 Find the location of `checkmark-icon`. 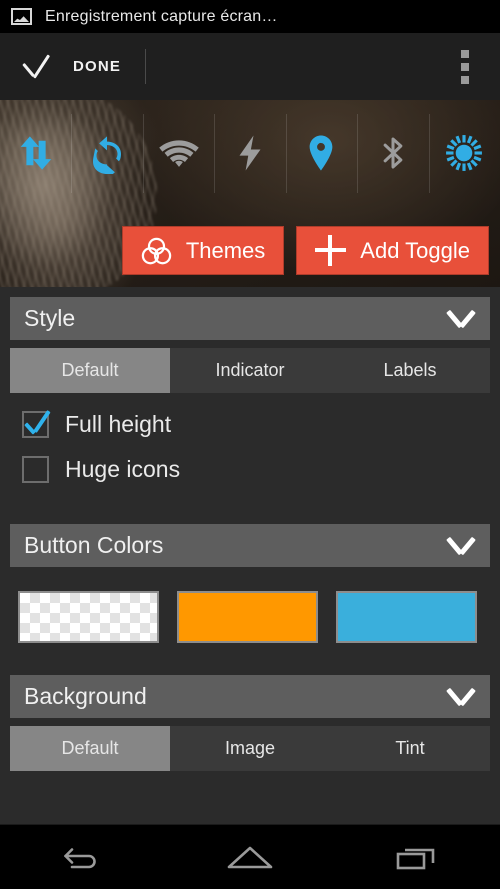

checkmark-icon is located at coordinates (36, 67).